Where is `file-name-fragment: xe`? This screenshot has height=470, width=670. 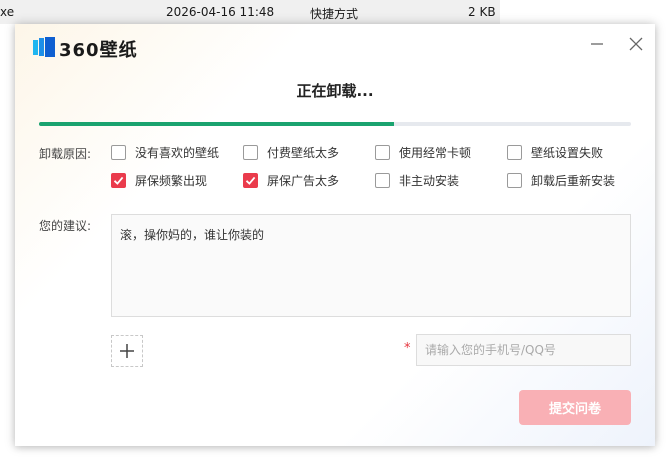
file-name-fragment: xe is located at coordinates (7, 12).